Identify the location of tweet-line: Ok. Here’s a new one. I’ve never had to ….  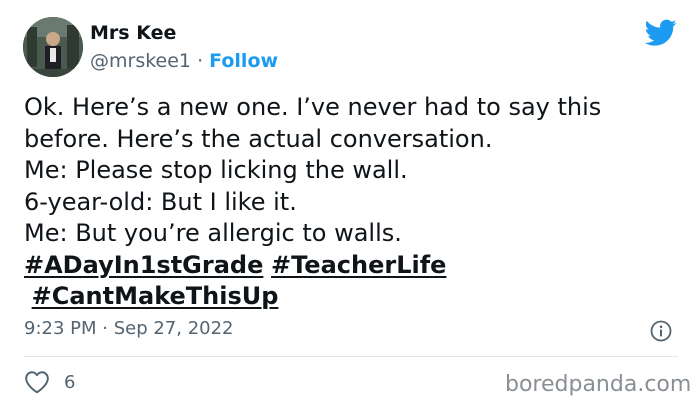
(313, 107).